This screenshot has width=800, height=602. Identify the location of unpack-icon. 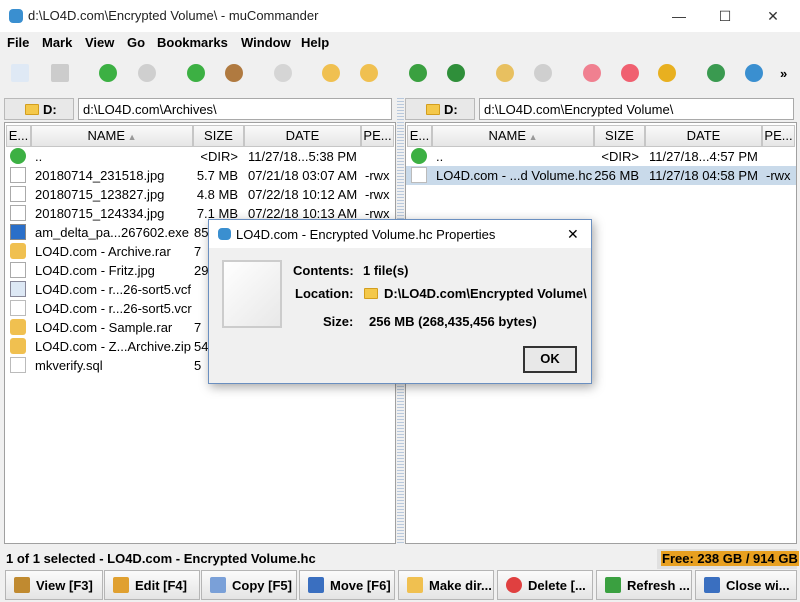
(543, 73).